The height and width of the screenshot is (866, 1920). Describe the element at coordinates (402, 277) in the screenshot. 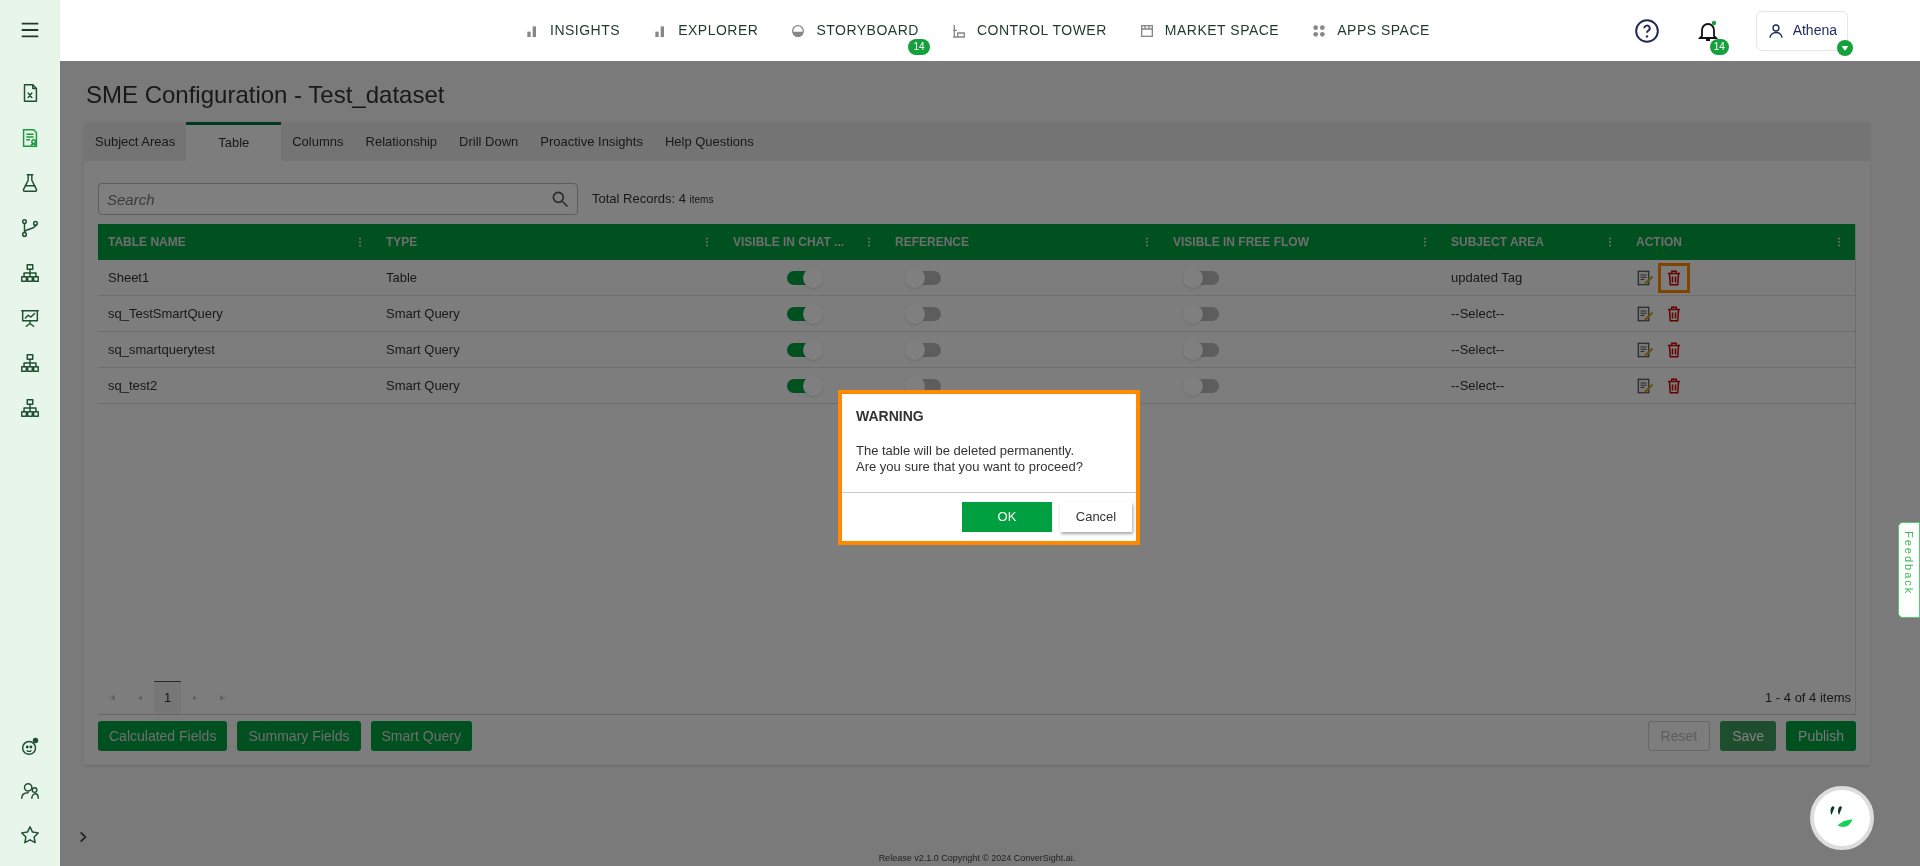

I see `table-cell-text: Table` at that location.